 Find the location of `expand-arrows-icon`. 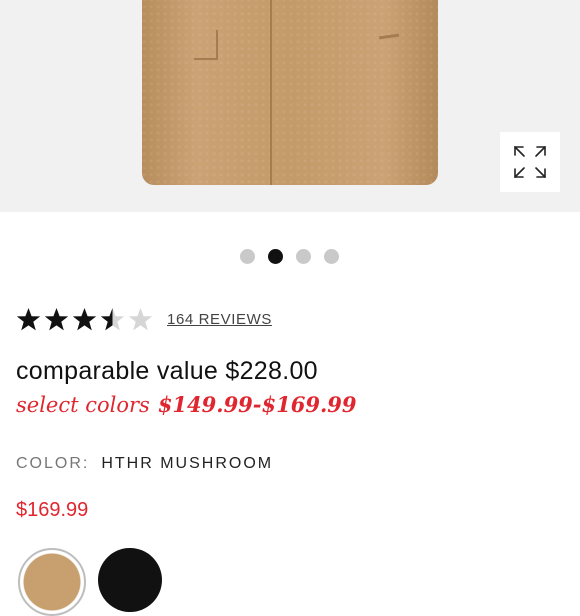

expand-arrows-icon is located at coordinates (530, 162).